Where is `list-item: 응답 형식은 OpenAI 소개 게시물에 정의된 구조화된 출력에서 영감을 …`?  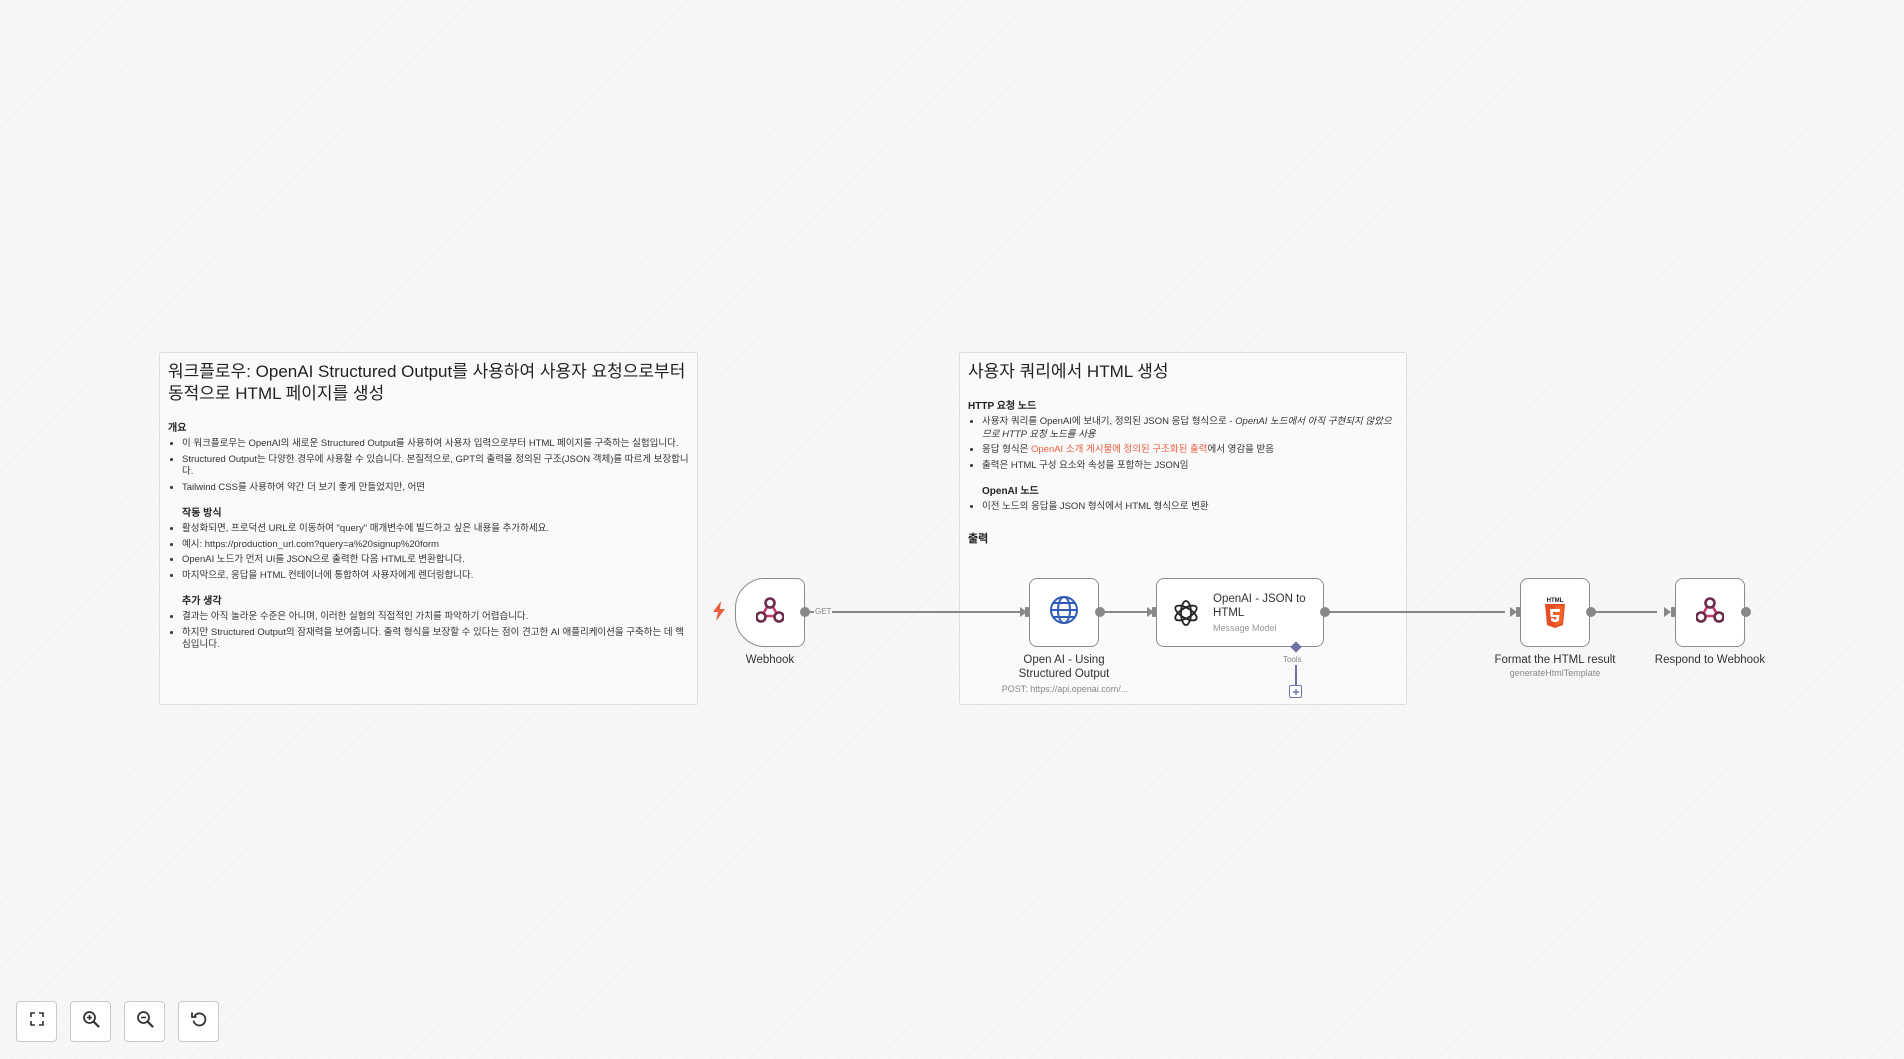
list-item: 응답 형식은 OpenAI 소개 게시물에 정의된 구조화된 출력에서 영감을 … is located at coordinates (1190, 450).